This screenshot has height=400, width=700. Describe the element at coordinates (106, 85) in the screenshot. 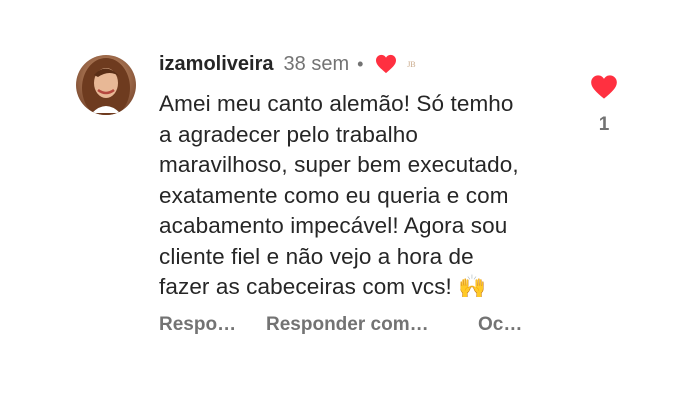

I see `avatar` at that location.